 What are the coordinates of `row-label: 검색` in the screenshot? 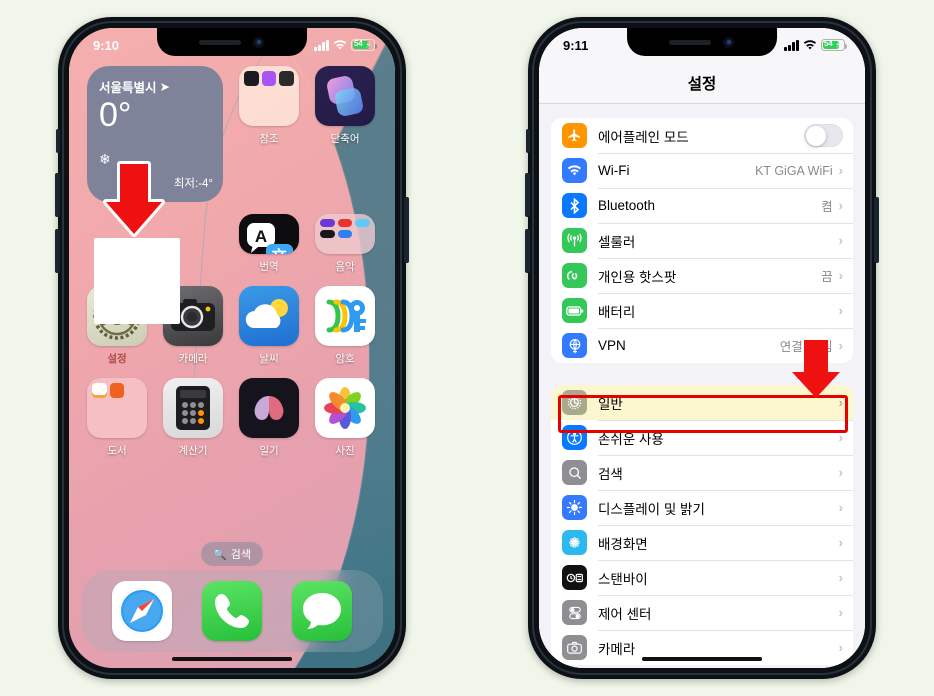 It's located at (610, 474).